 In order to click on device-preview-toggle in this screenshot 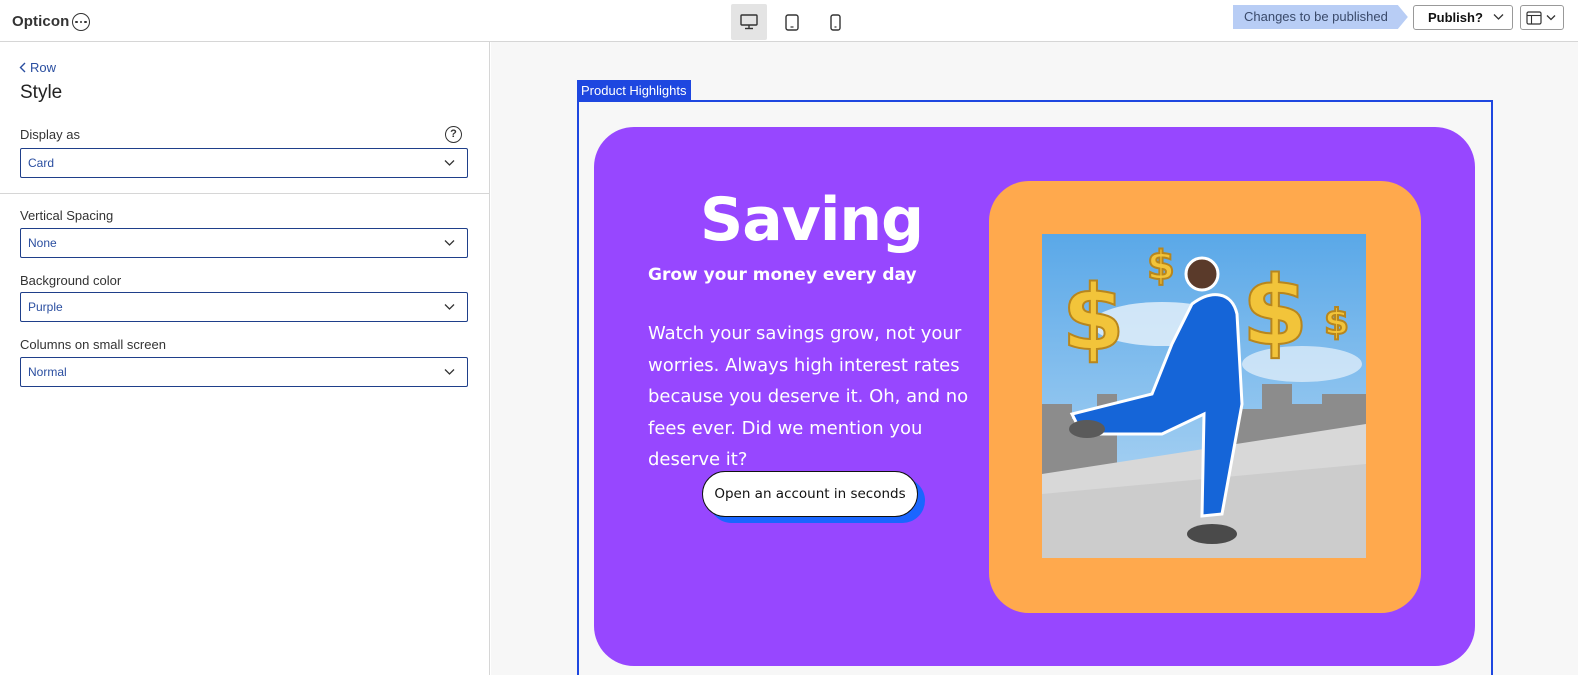, I will do `click(795, 22)`.